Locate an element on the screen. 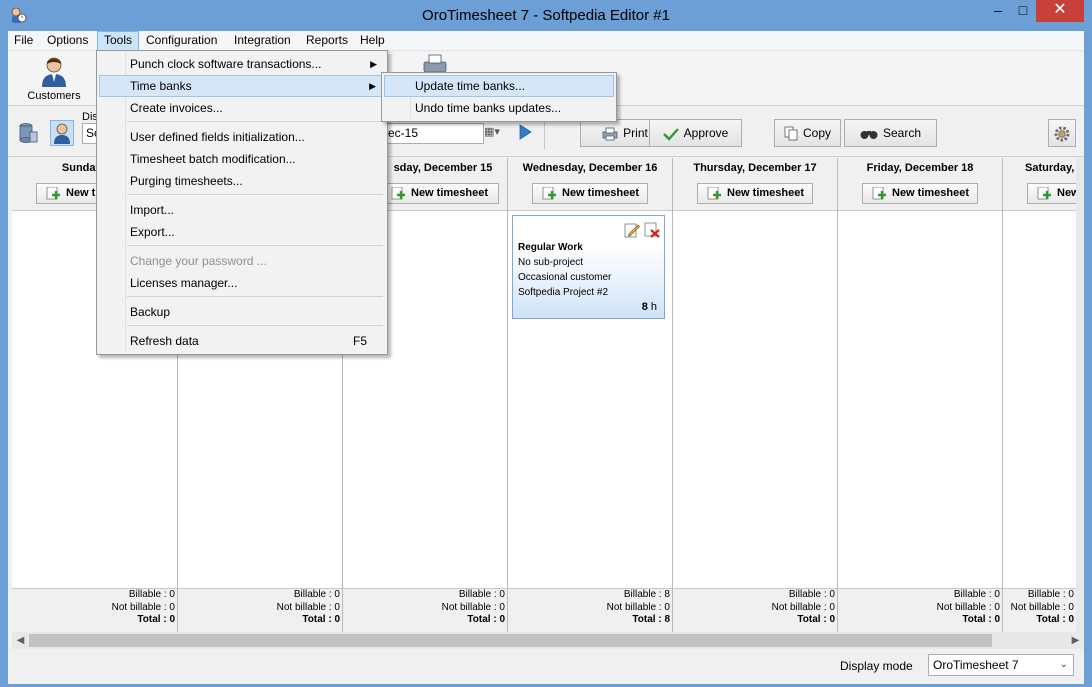 Image resolution: width=1092 pixels, height=687 pixels. menu-item-punch-clock: Punch clock software transactions... ▶ is located at coordinates (242, 64).